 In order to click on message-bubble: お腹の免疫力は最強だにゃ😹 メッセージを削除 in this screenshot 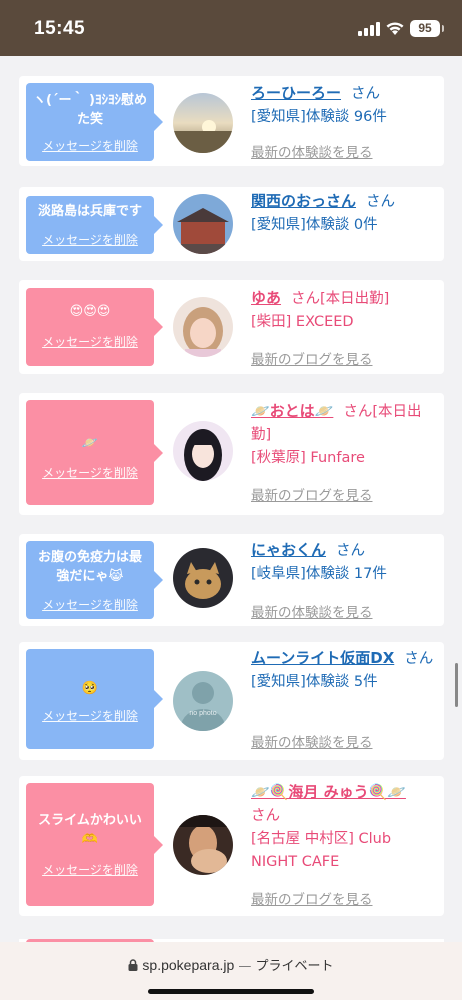, I will do `click(94, 580)`.